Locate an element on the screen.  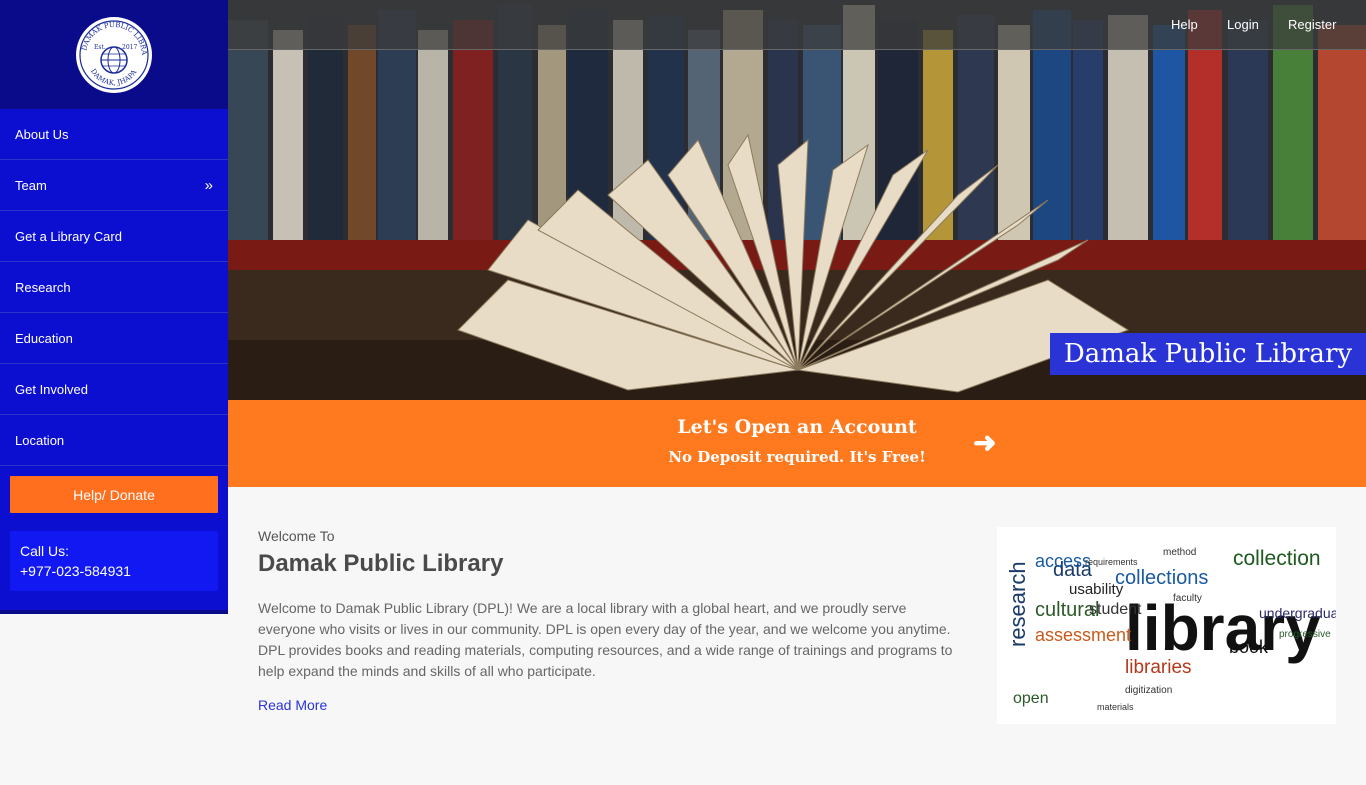
cloud-word: collection is located at coordinates (1277, 558).